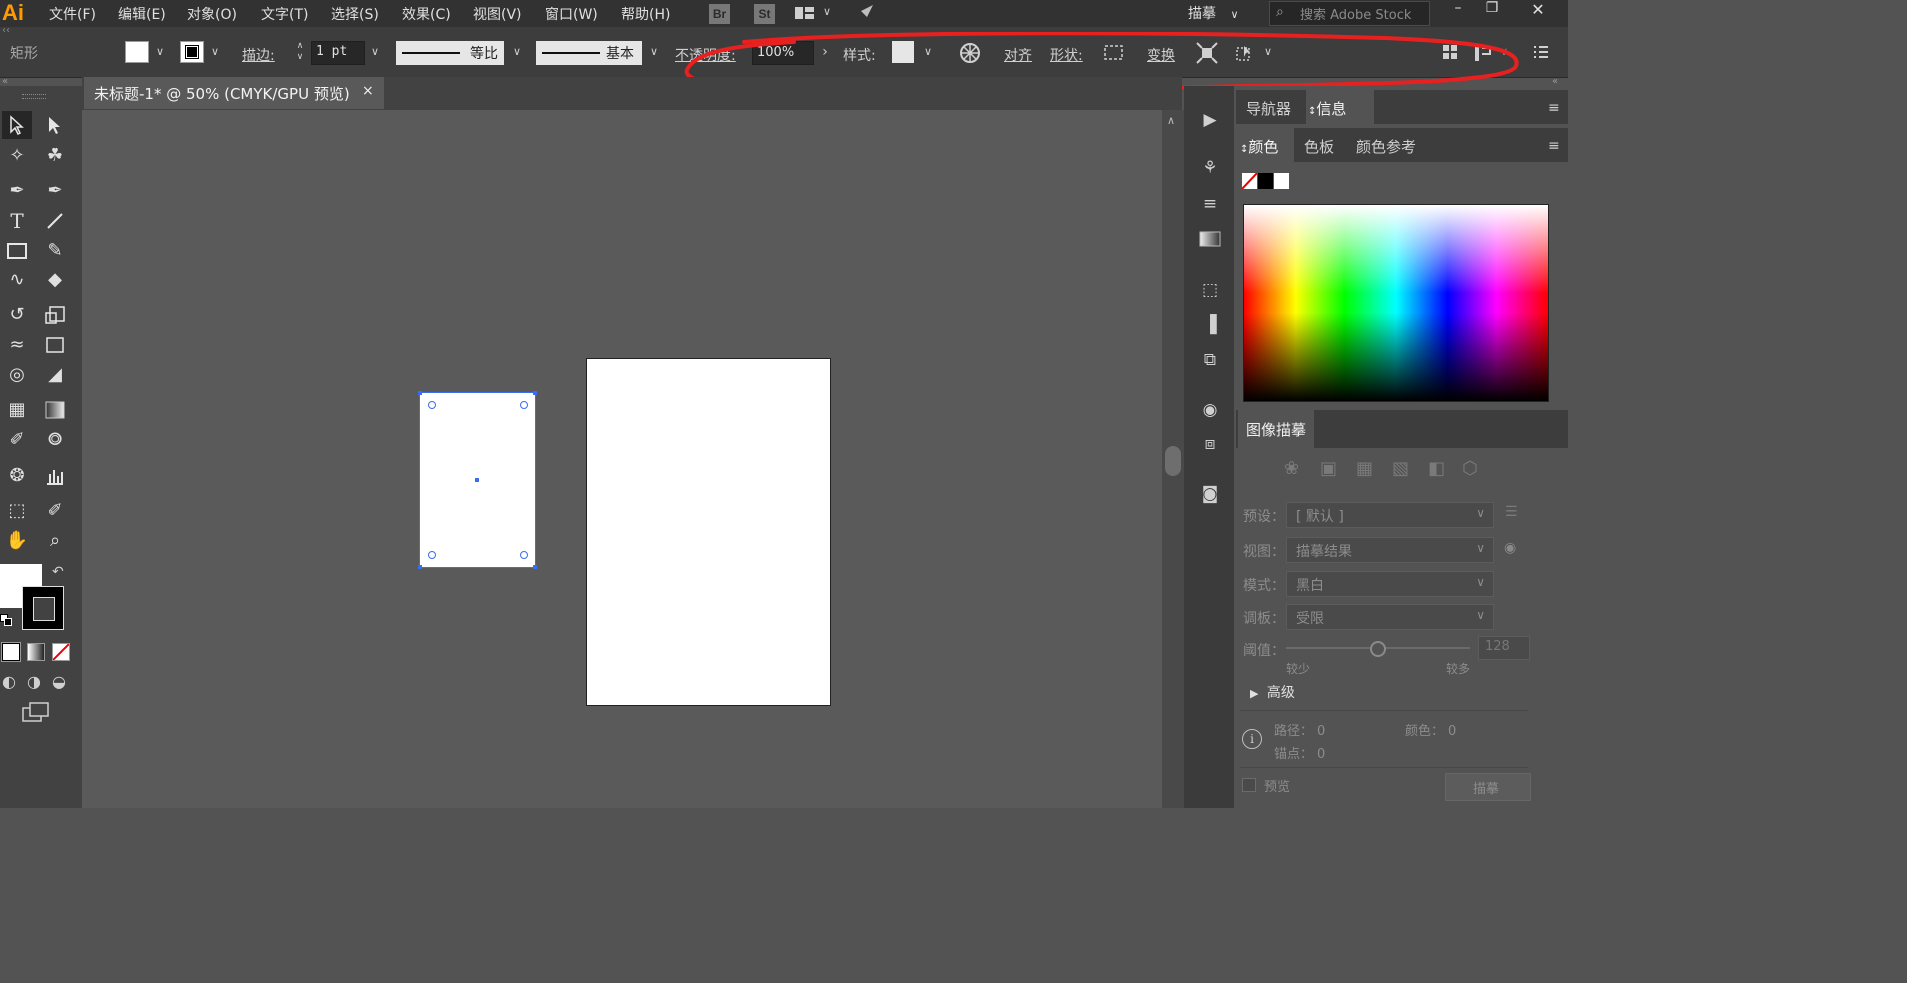  What do you see at coordinates (1210, 168) in the screenshot?
I see `brushes-icon: ⚘` at bounding box center [1210, 168].